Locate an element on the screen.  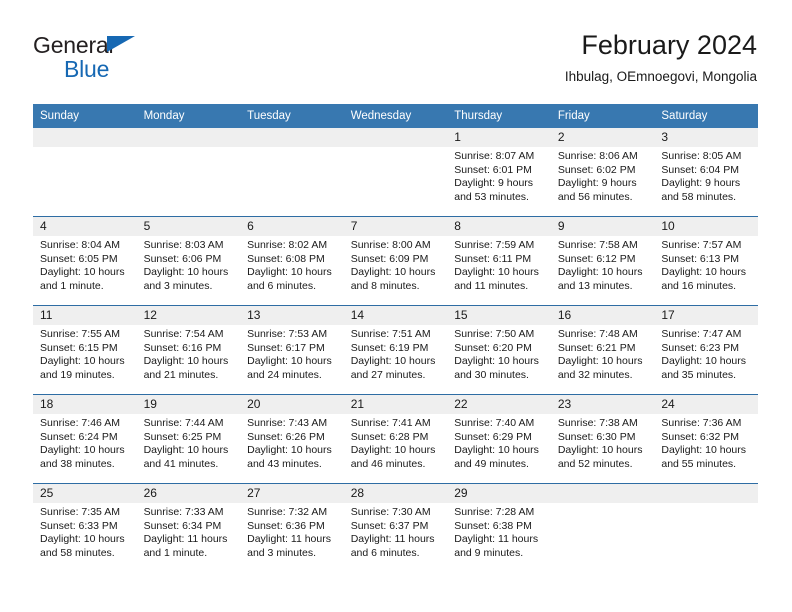
sunrise-text: Sunrise: 8:06 AM is located at coordinates (597, 156).